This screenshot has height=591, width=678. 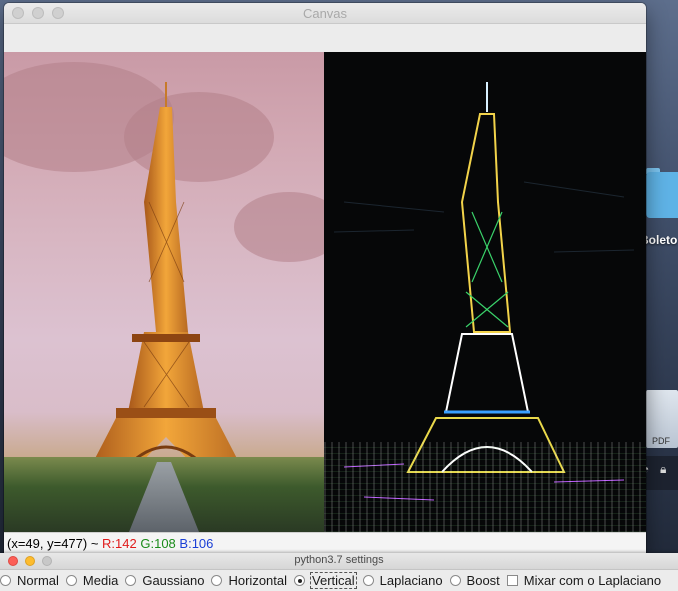 I want to click on canvas-titlebar: Canvas, so click(x=325, y=13).